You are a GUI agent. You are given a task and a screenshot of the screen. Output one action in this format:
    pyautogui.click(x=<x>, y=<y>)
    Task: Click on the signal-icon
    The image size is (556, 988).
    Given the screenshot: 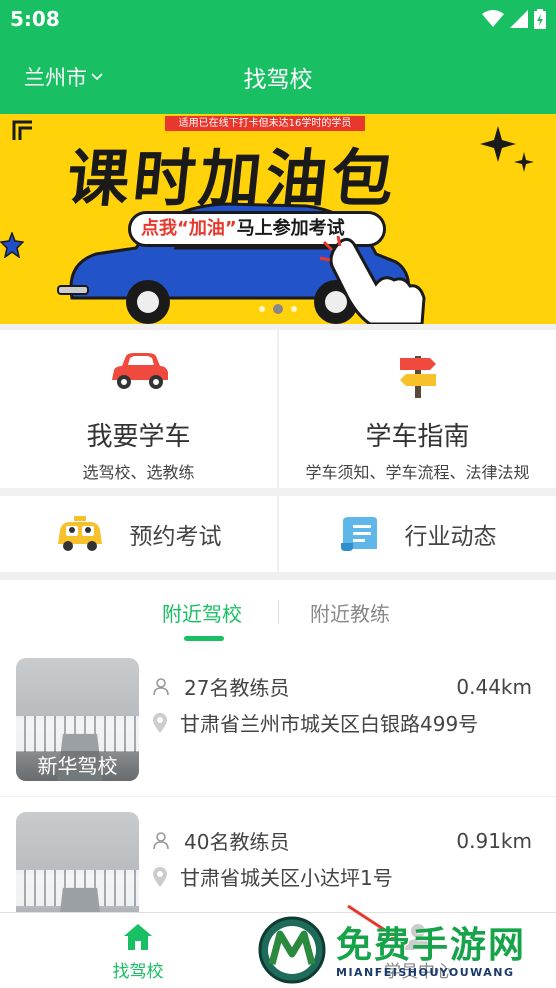 What is the action you would take?
    pyautogui.click(x=519, y=19)
    